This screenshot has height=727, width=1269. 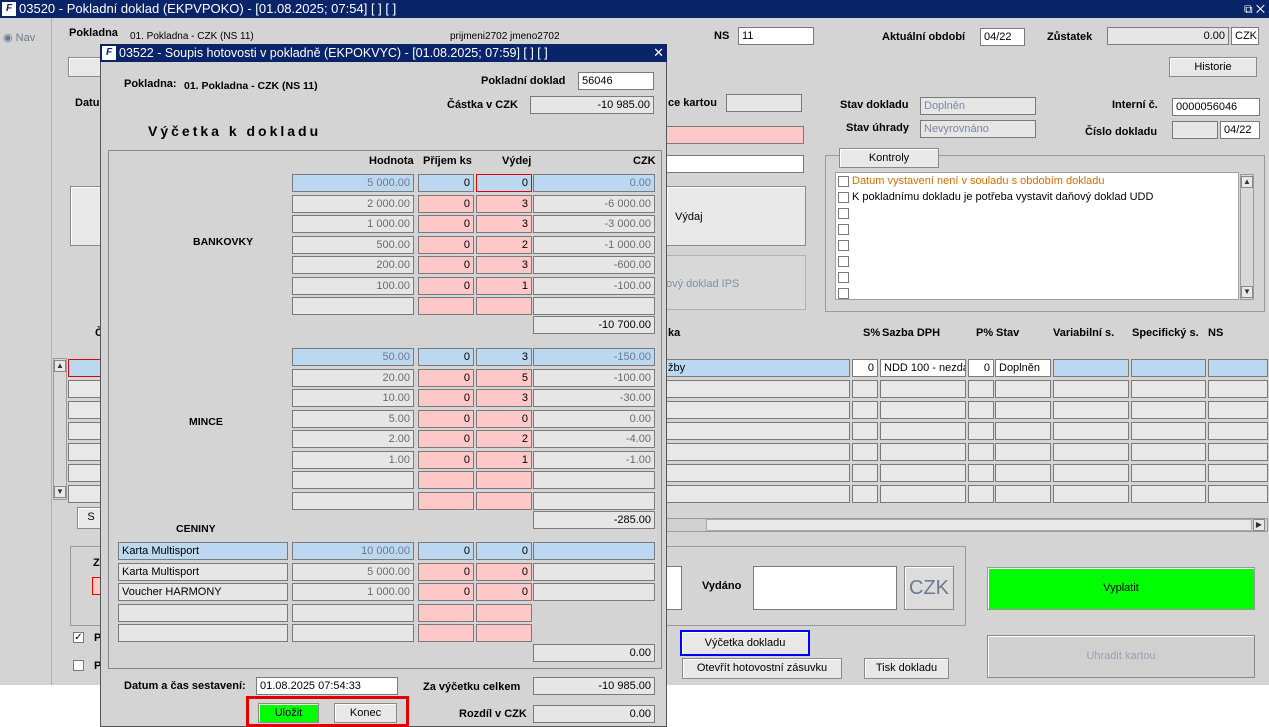 I want to click on vydej-field: 1, so click(x=504, y=285).